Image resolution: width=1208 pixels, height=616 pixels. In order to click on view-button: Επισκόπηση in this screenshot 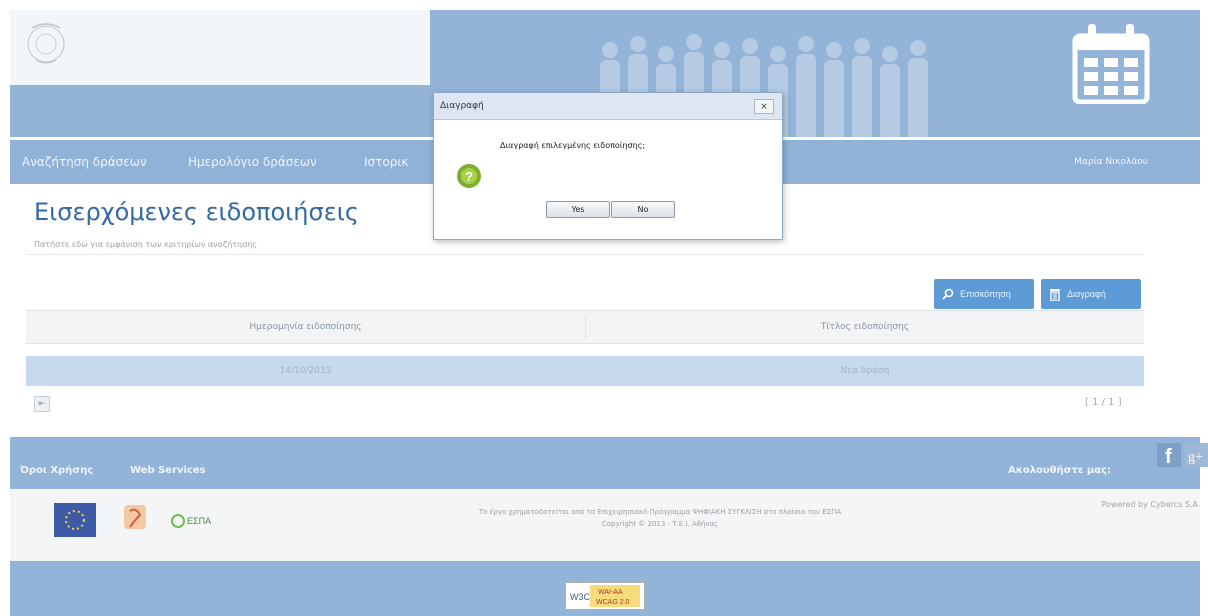, I will do `click(984, 294)`.